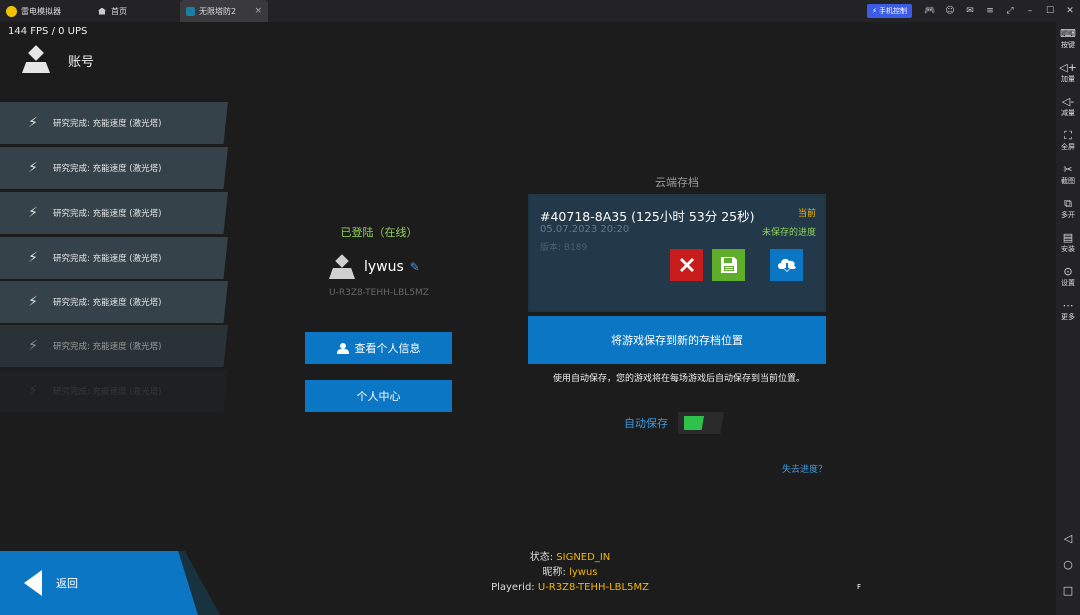  What do you see at coordinates (99, 583) in the screenshot?
I see `back-button: 返回` at bounding box center [99, 583].